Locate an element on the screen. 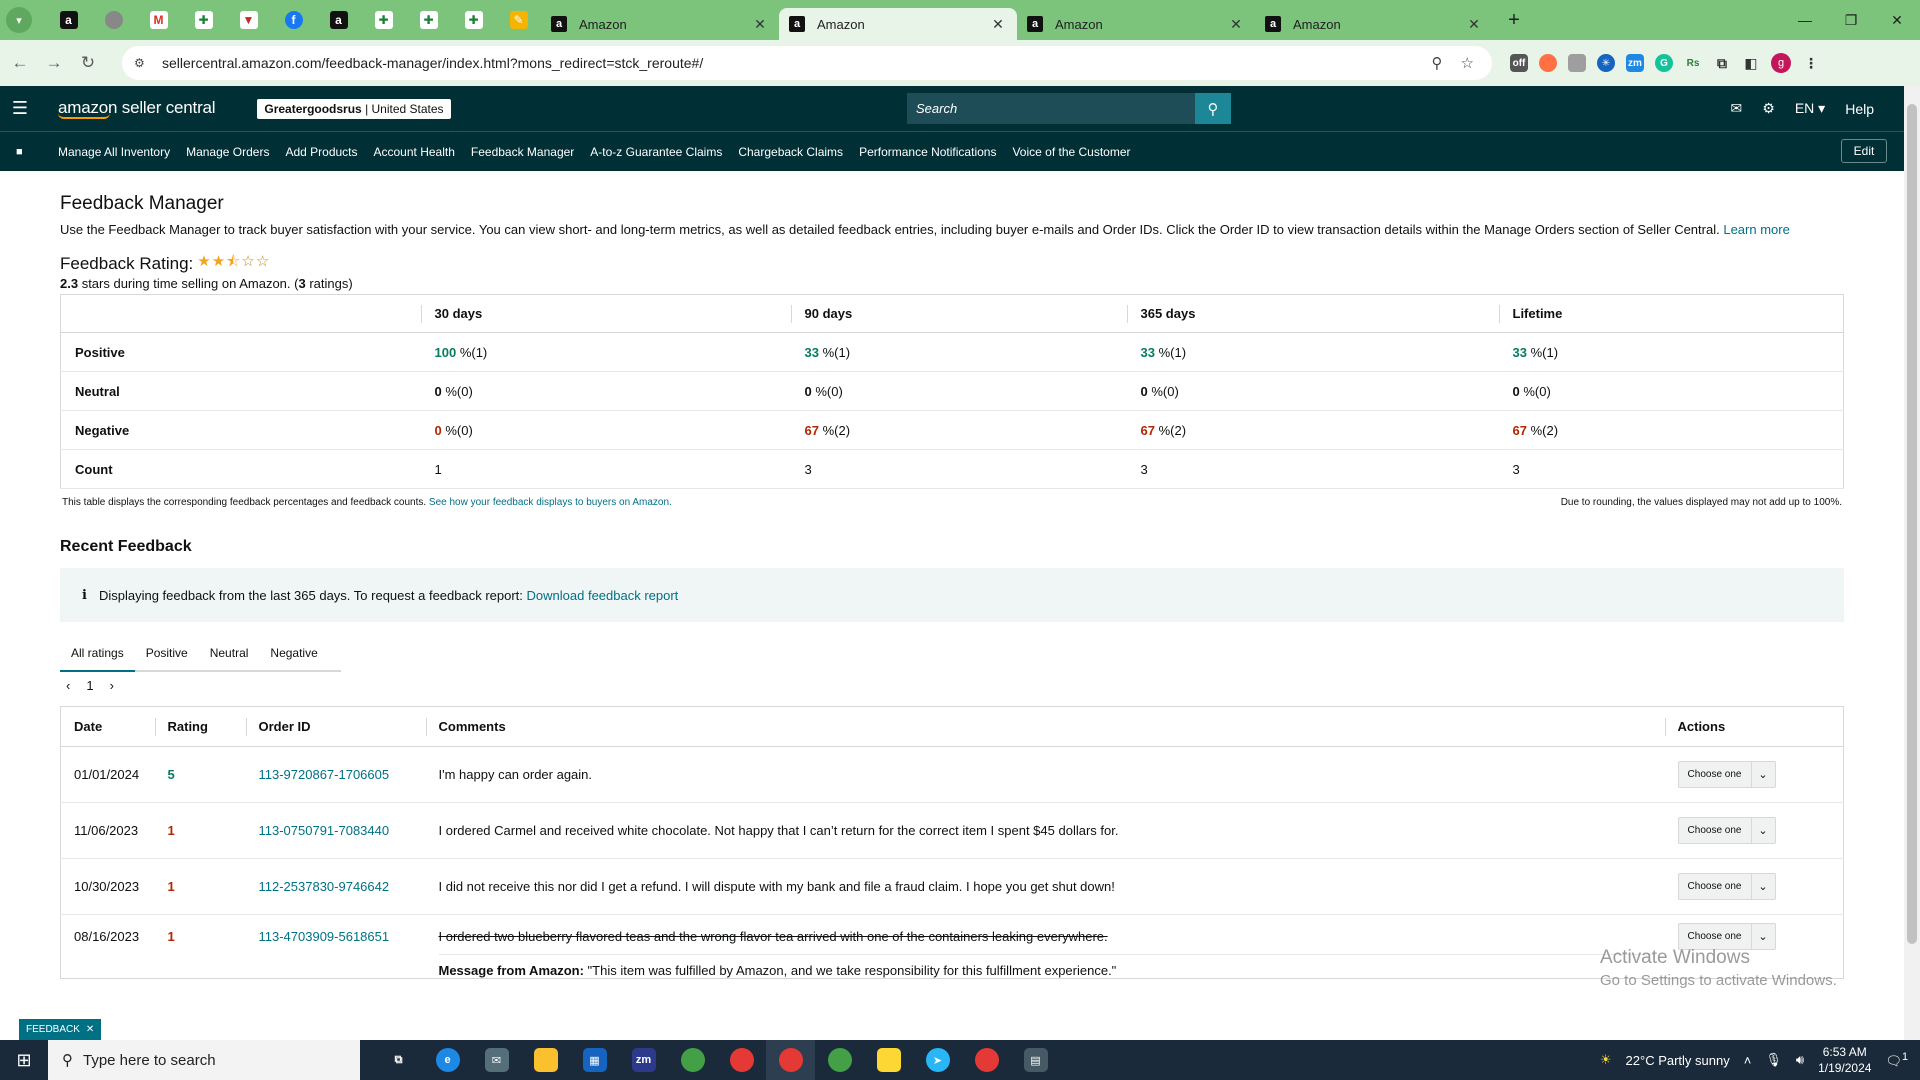 The height and width of the screenshot is (1080, 1920). tab-positive: Positive is located at coordinates (167, 653).